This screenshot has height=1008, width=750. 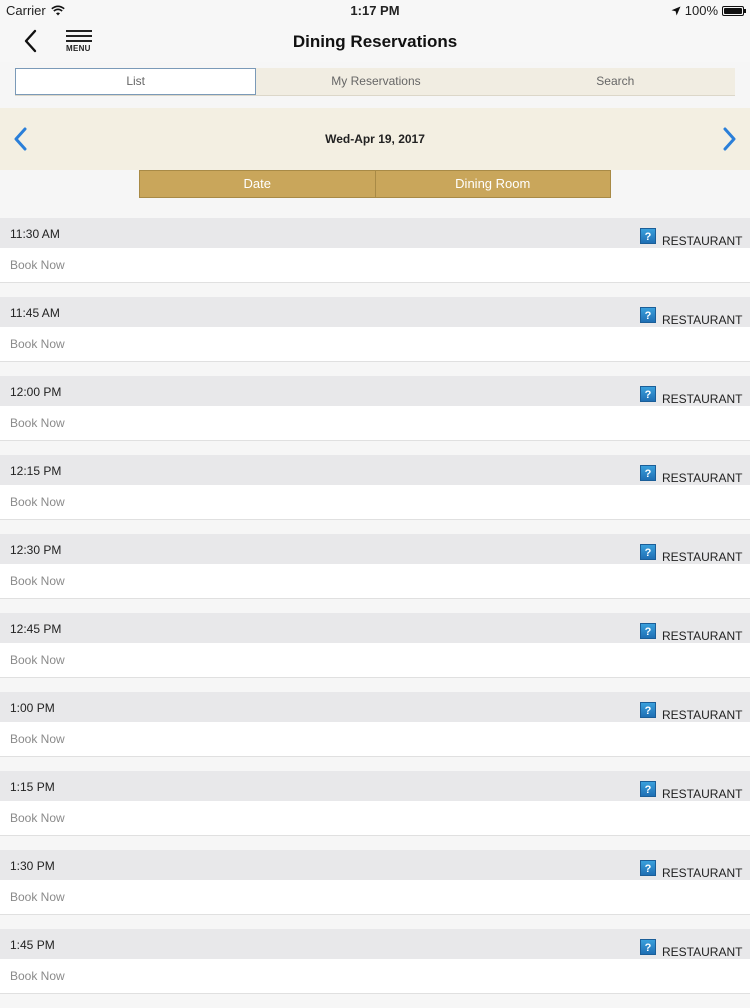 I want to click on sort-by-dining-room-button: Dining Room, so click(x=492, y=184).